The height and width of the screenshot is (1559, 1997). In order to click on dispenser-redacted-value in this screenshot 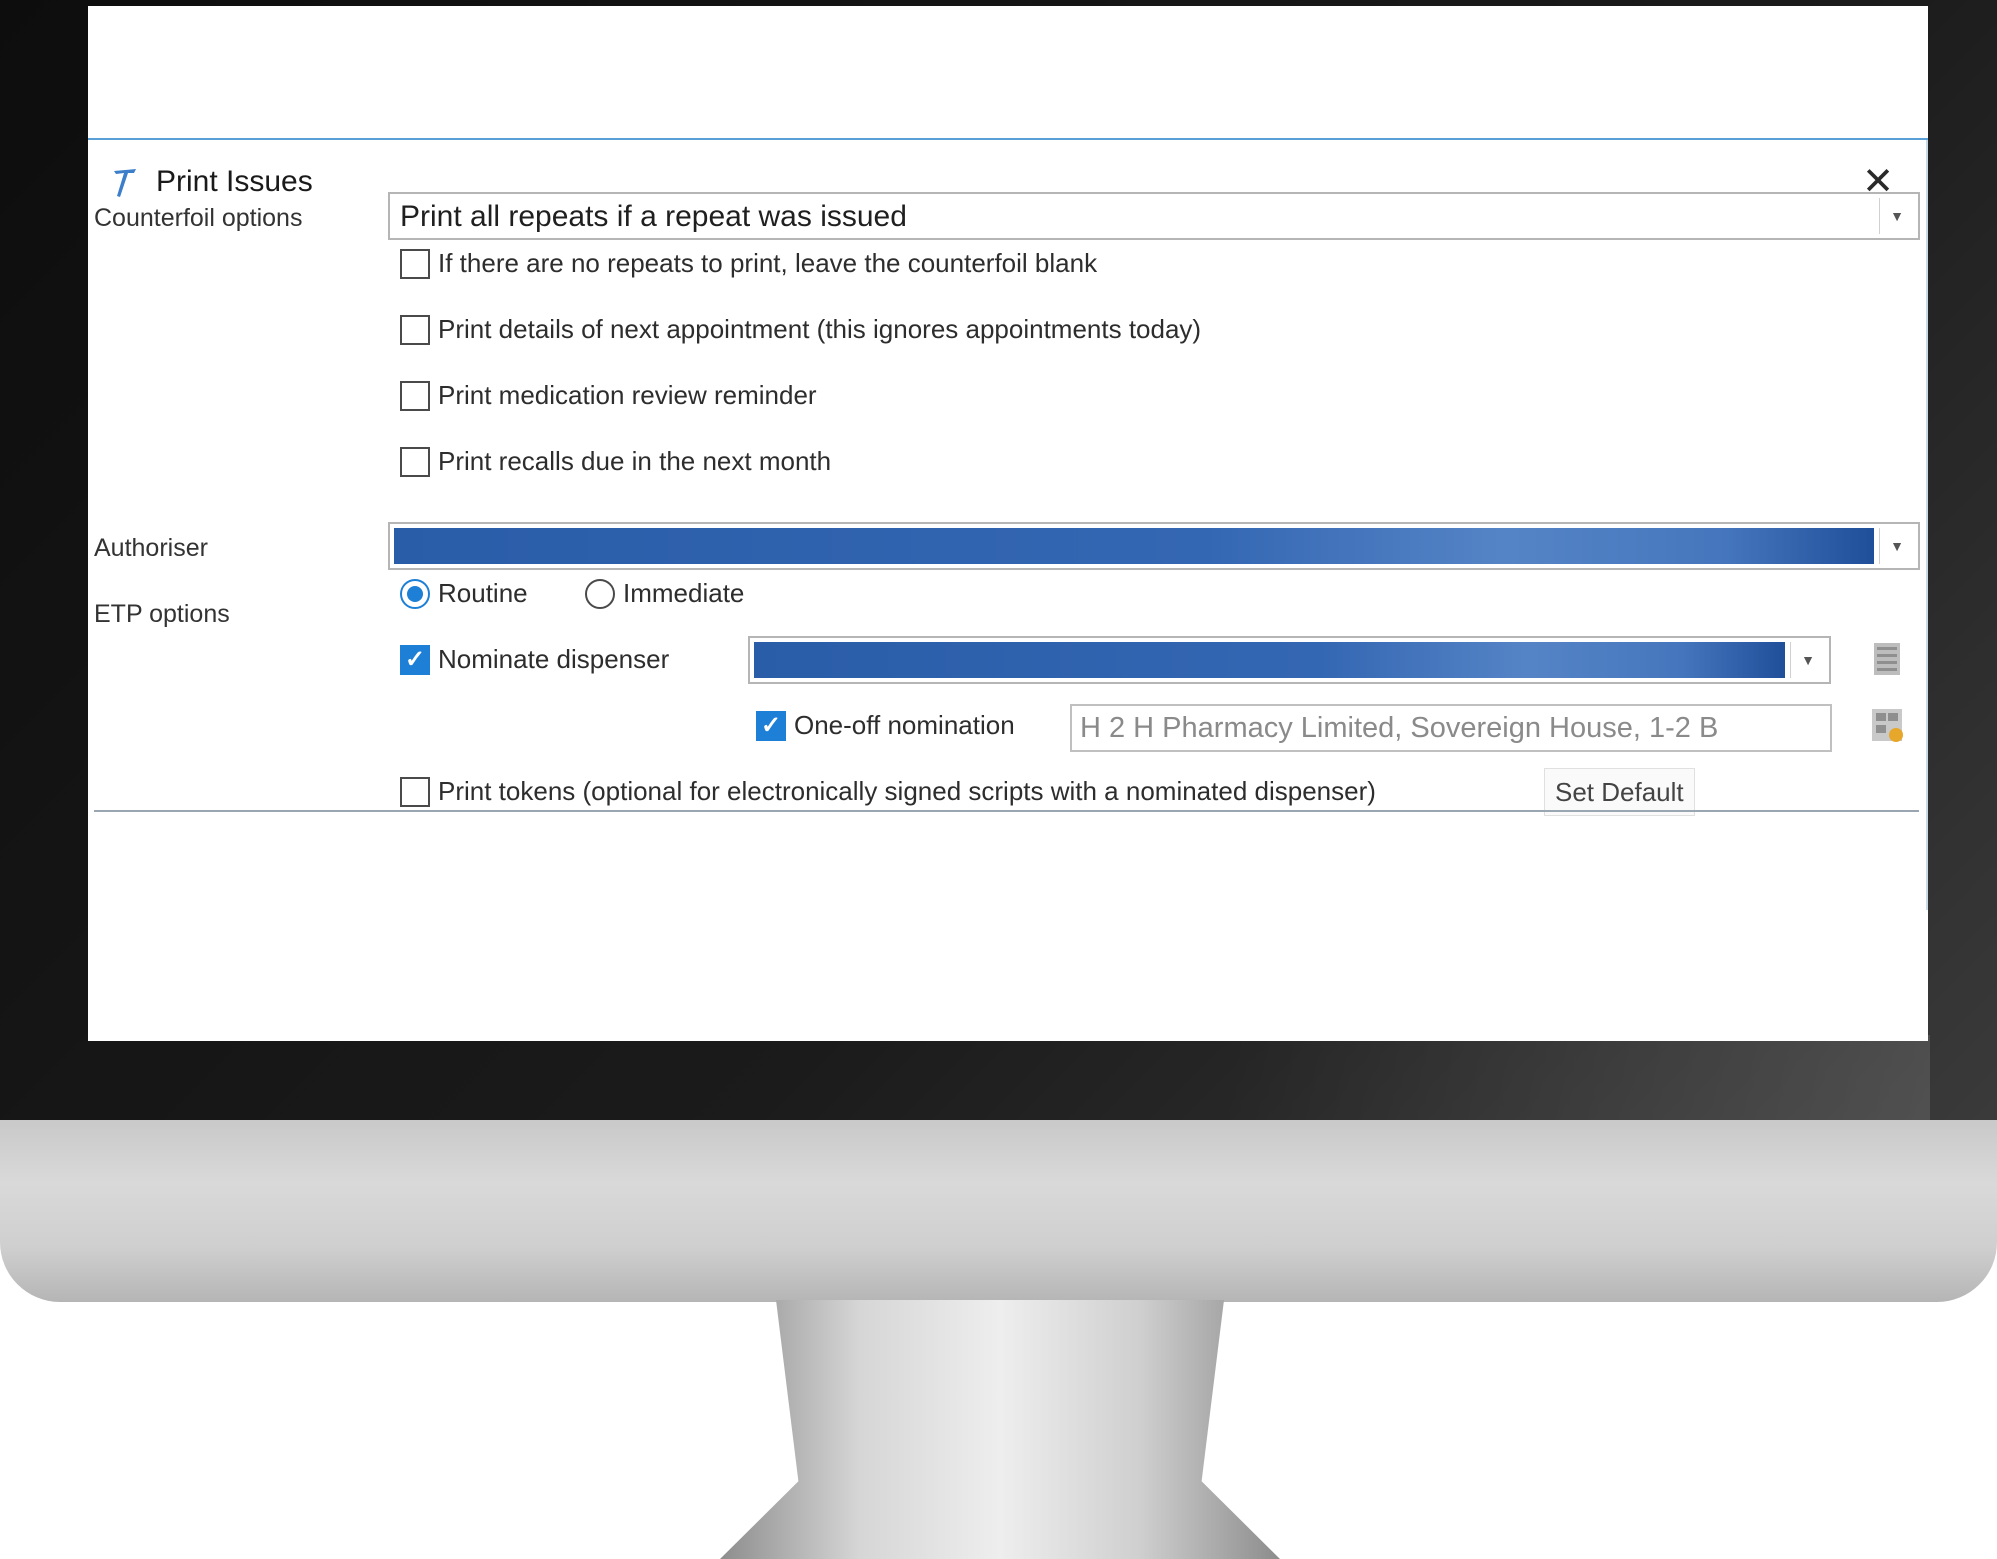, I will do `click(1269, 660)`.